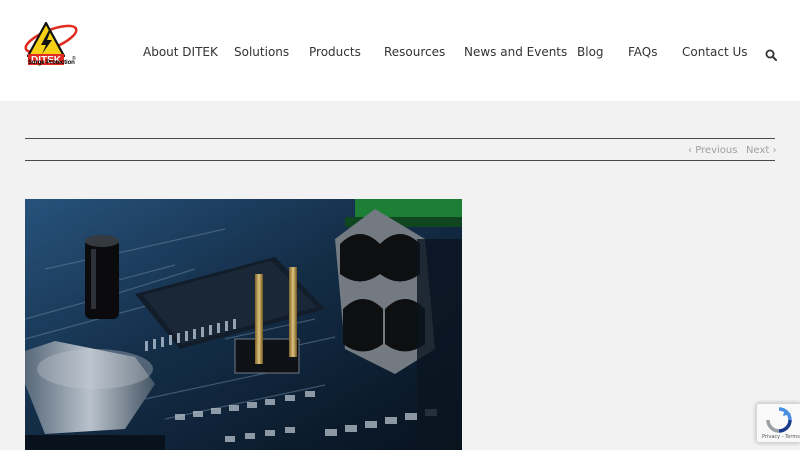 The width and height of the screenshot is (800, 450). I want to click on nav-item-faqs: FAQs, so click(643, 52).